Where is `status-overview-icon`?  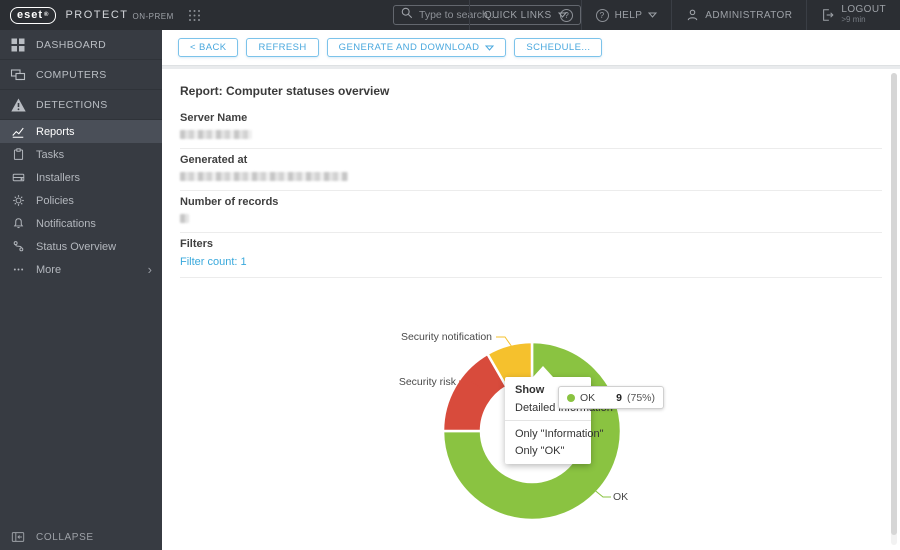
status-overview-icon is located at coordinates (18, 246).